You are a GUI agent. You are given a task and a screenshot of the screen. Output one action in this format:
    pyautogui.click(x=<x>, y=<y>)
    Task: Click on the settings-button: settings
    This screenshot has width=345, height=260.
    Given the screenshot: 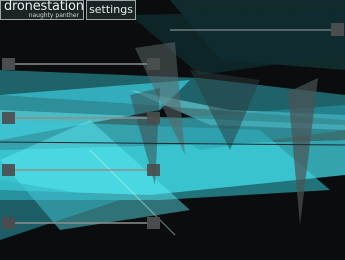 What is the action you would take?
    pyautogui.click(x=111, y=10)
    